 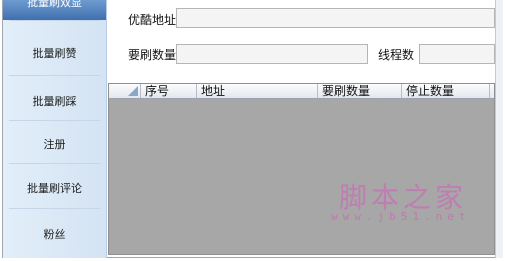 I want to click on select-all-icon, so click(x=133, y=91).